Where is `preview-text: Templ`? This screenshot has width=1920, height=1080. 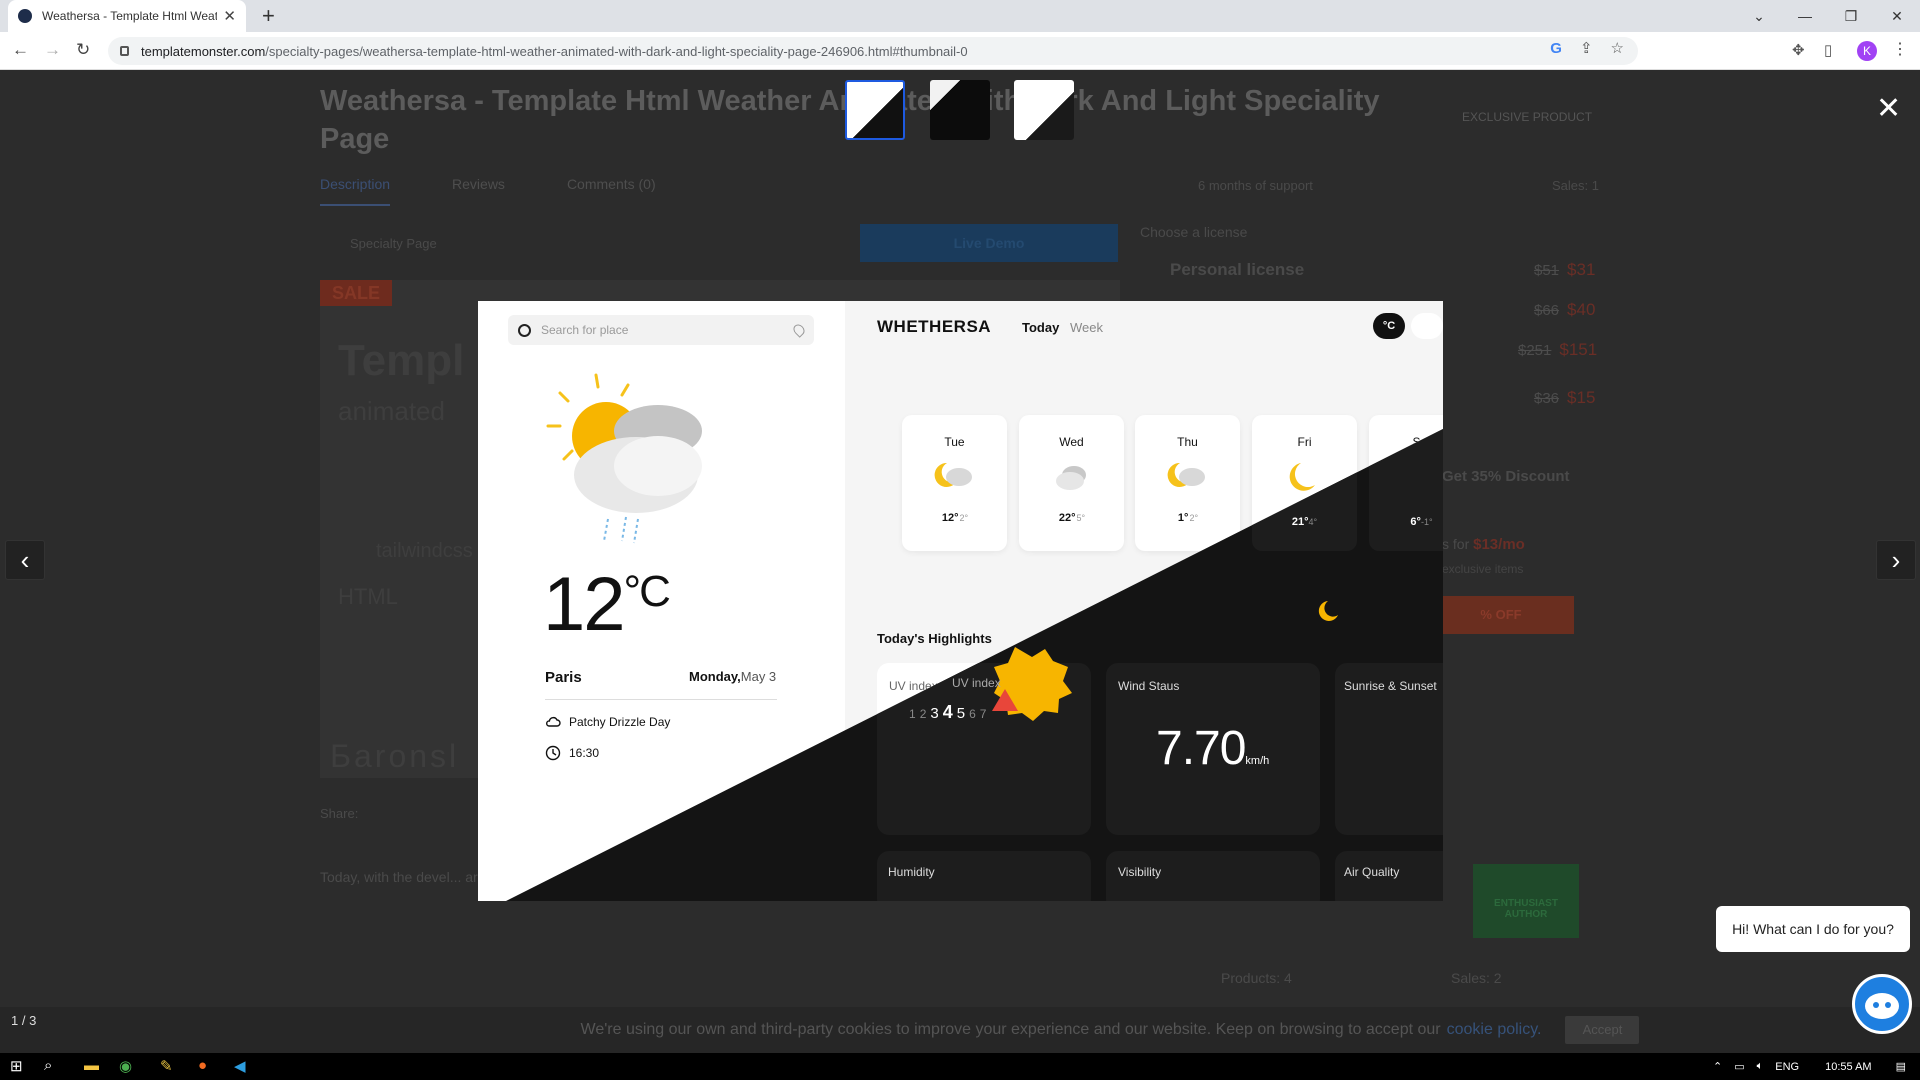
preview-text: Templ is located at coordinates (401, 360).